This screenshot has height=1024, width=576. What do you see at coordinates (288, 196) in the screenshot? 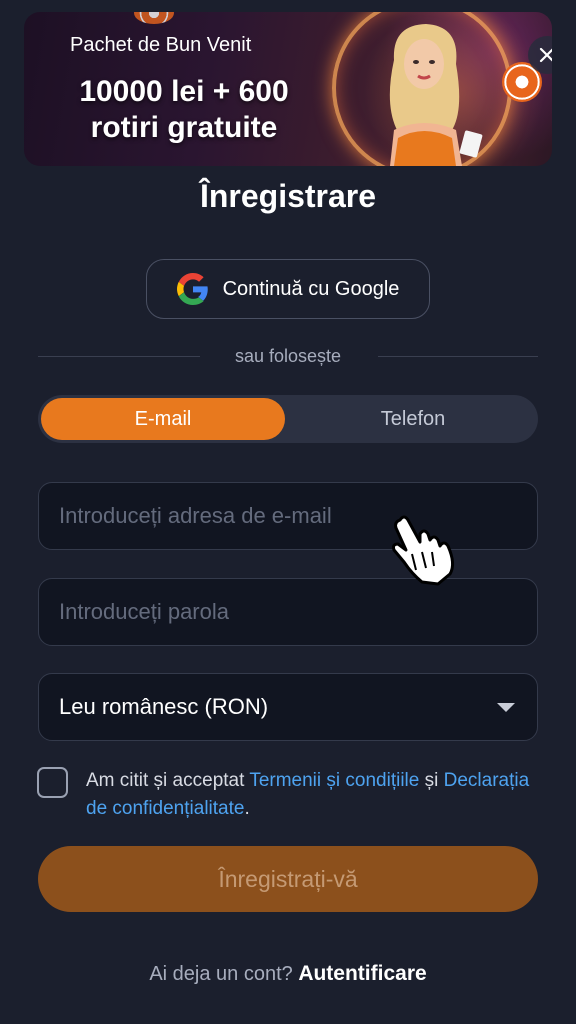
I see `page-title: Înregistrare` at bounding box center [288, 196].